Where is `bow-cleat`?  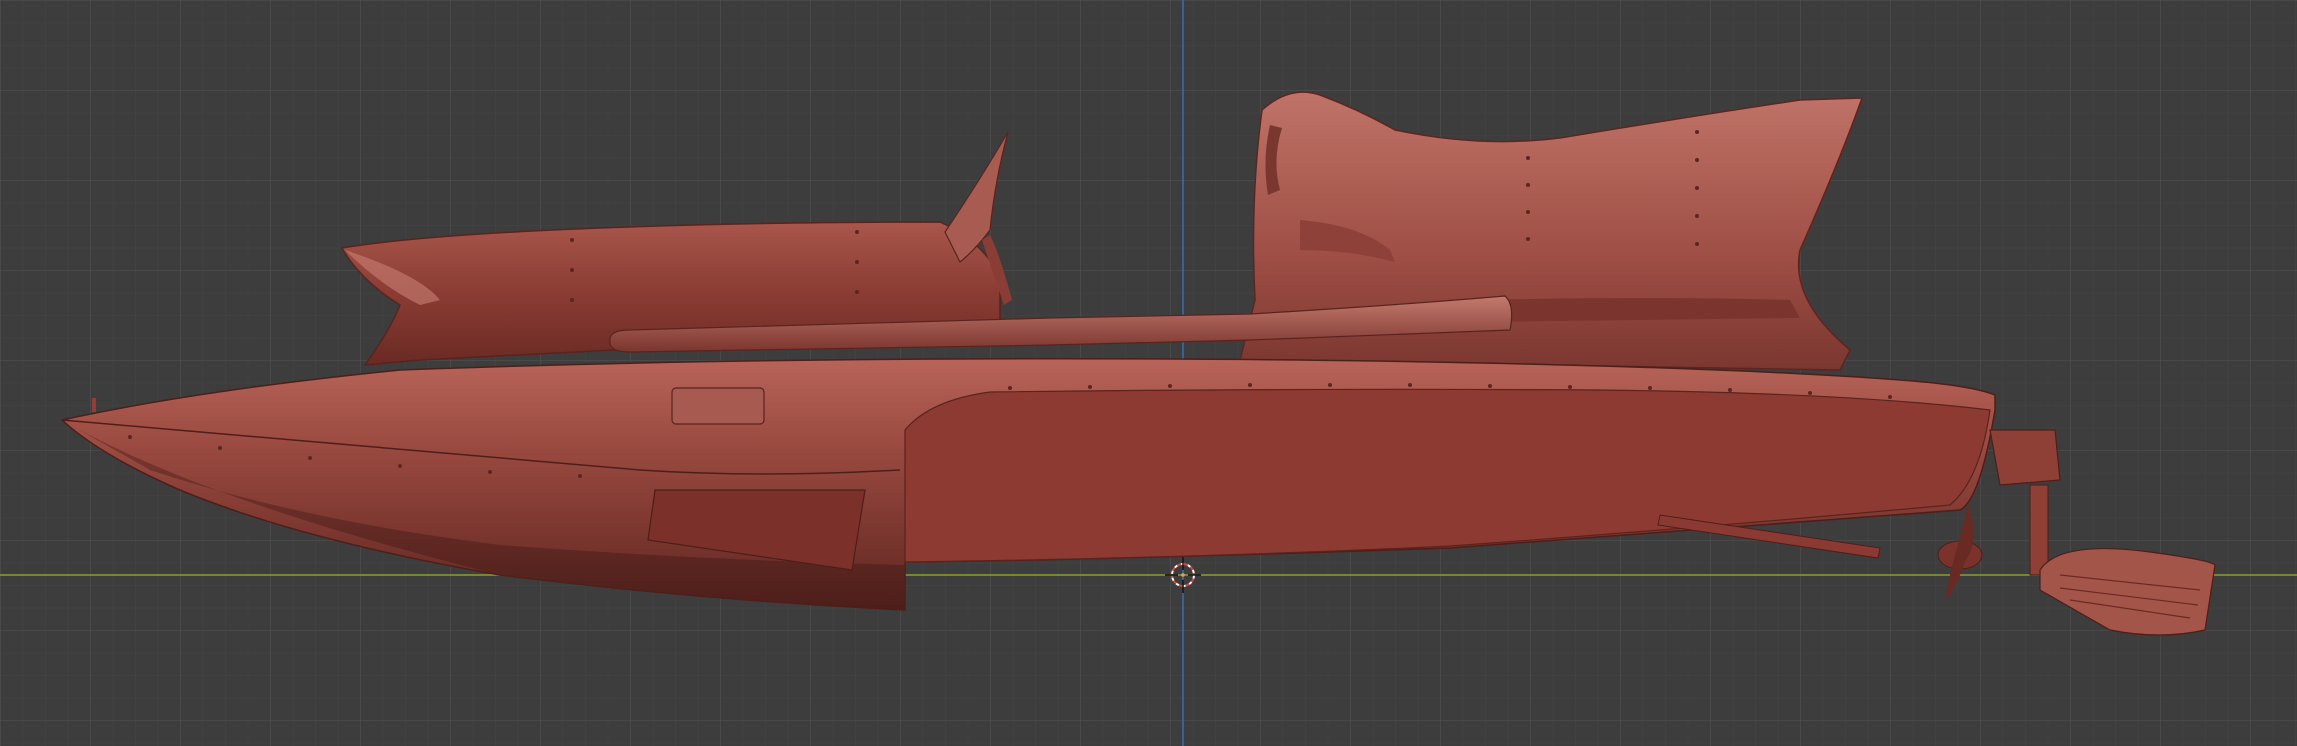
bow-cleat is located at coordinates (94, 405).